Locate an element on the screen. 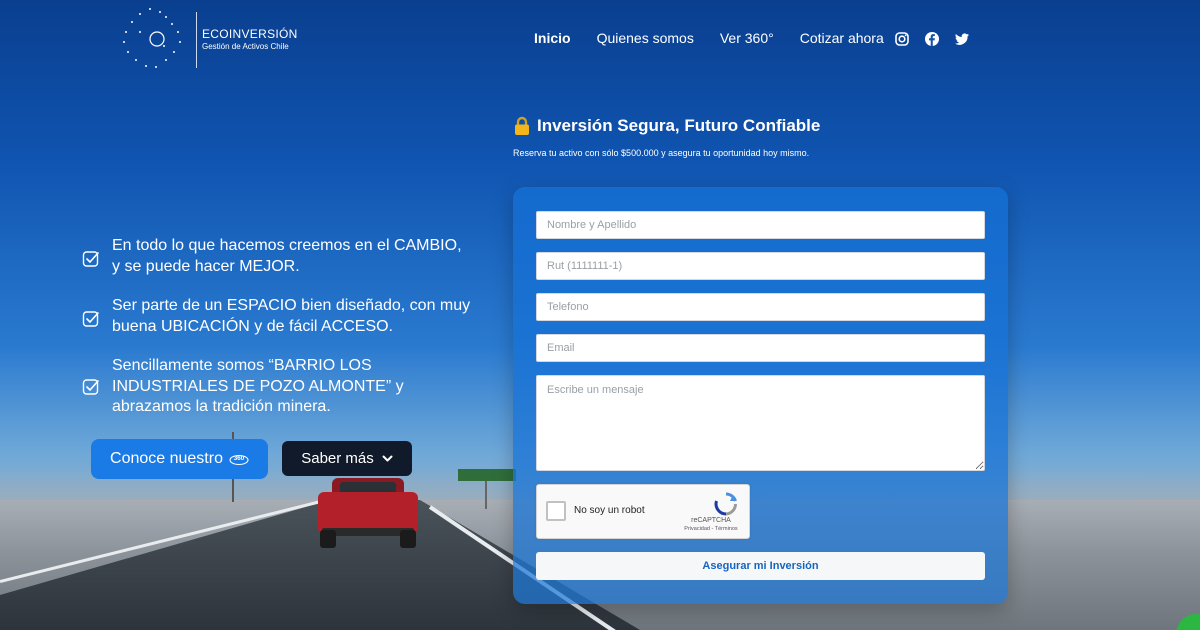  email-input is located at coordinates (760, 348).